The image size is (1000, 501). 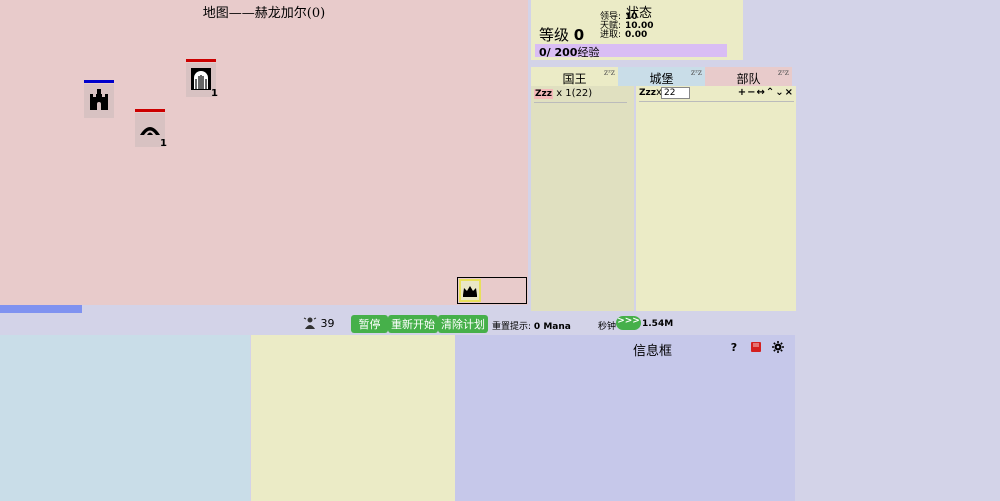 What do you see at coordinates (574, 93) in the screenshot?
I see `list-item-text: x 1(22)` at bounding box center [574, 93].